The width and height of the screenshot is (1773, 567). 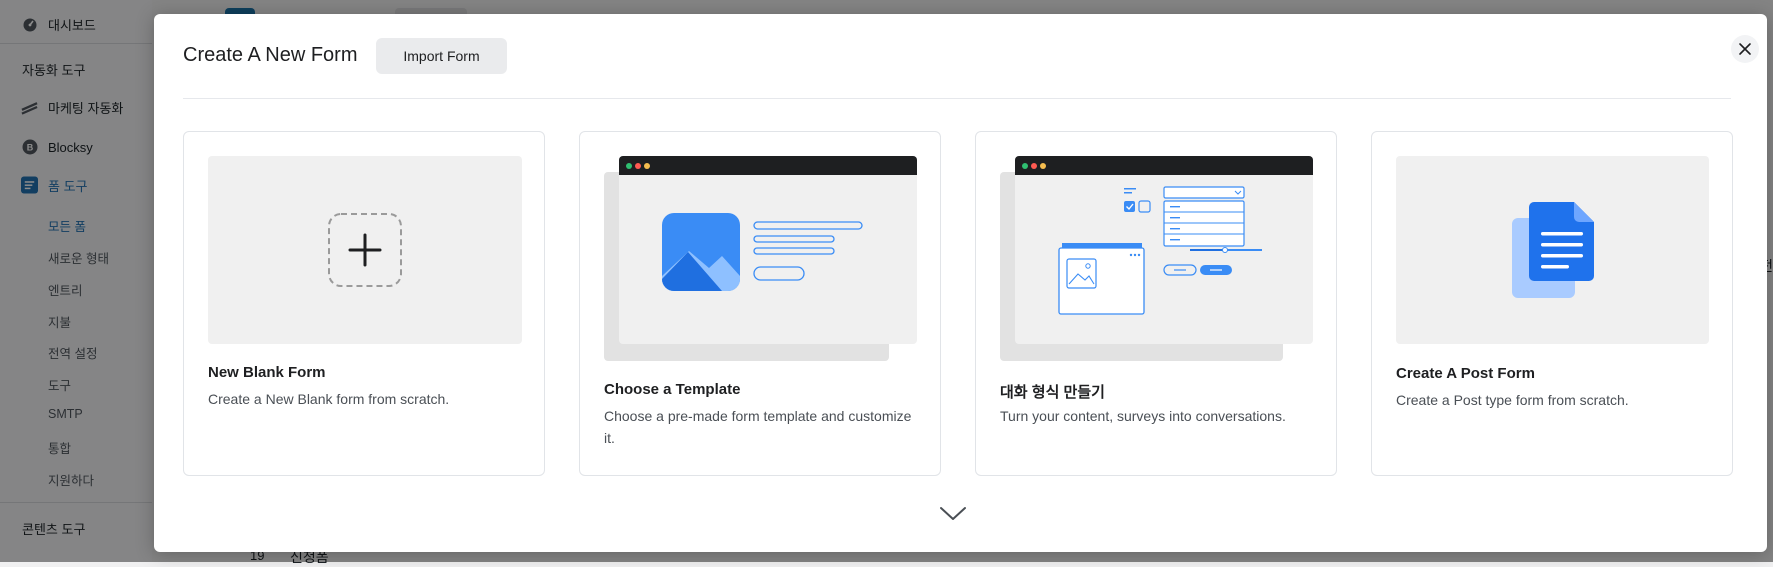 What do you see at coordinates (760, 258) in the screenshot?
I see `template-illustration` at bounding box center [760, 258].